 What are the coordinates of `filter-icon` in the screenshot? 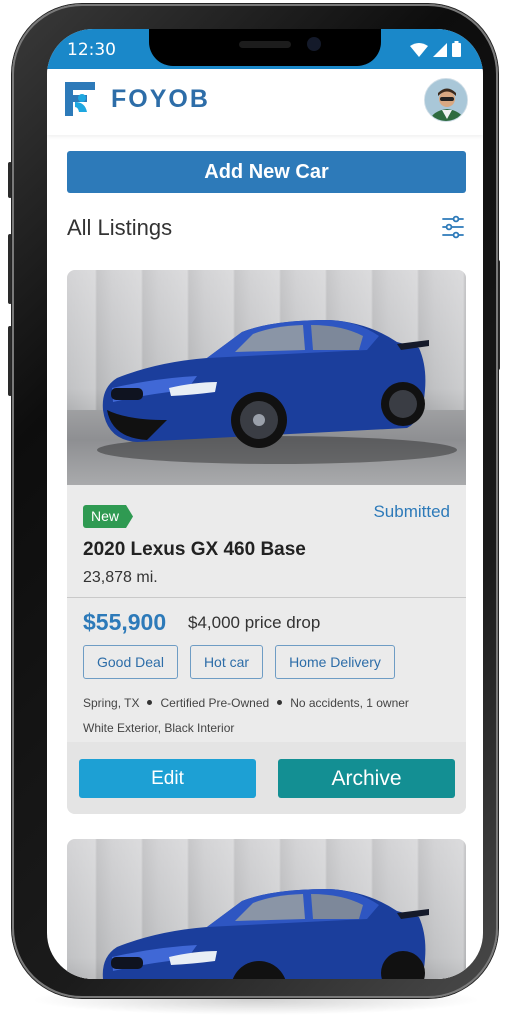 It's located at (453, 227).